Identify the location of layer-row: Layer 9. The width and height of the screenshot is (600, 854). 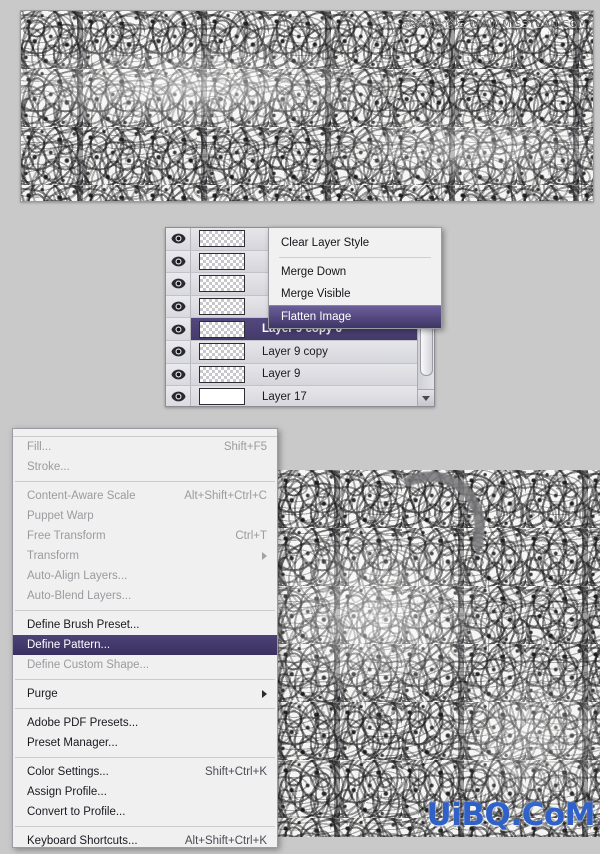
(300, 375).